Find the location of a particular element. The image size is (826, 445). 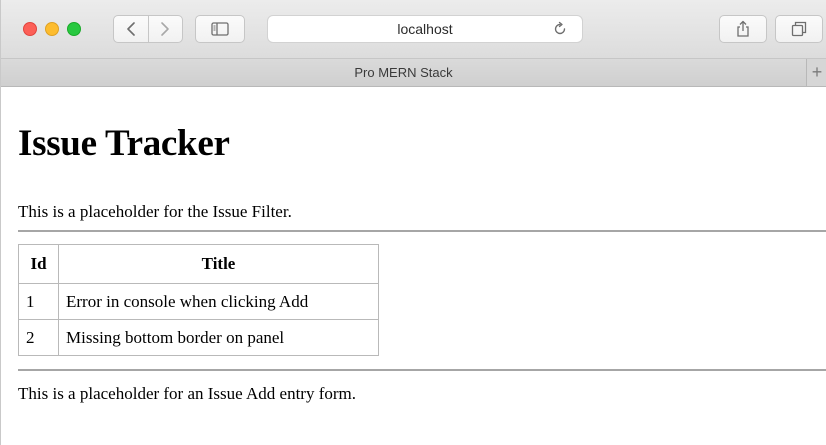

sidebar-icon is located at coordinates (220, 29).